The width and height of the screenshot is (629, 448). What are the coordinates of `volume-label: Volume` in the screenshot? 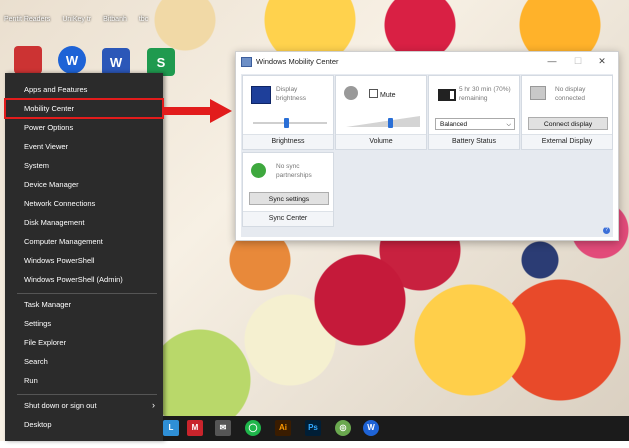 It's located at (381, 141).